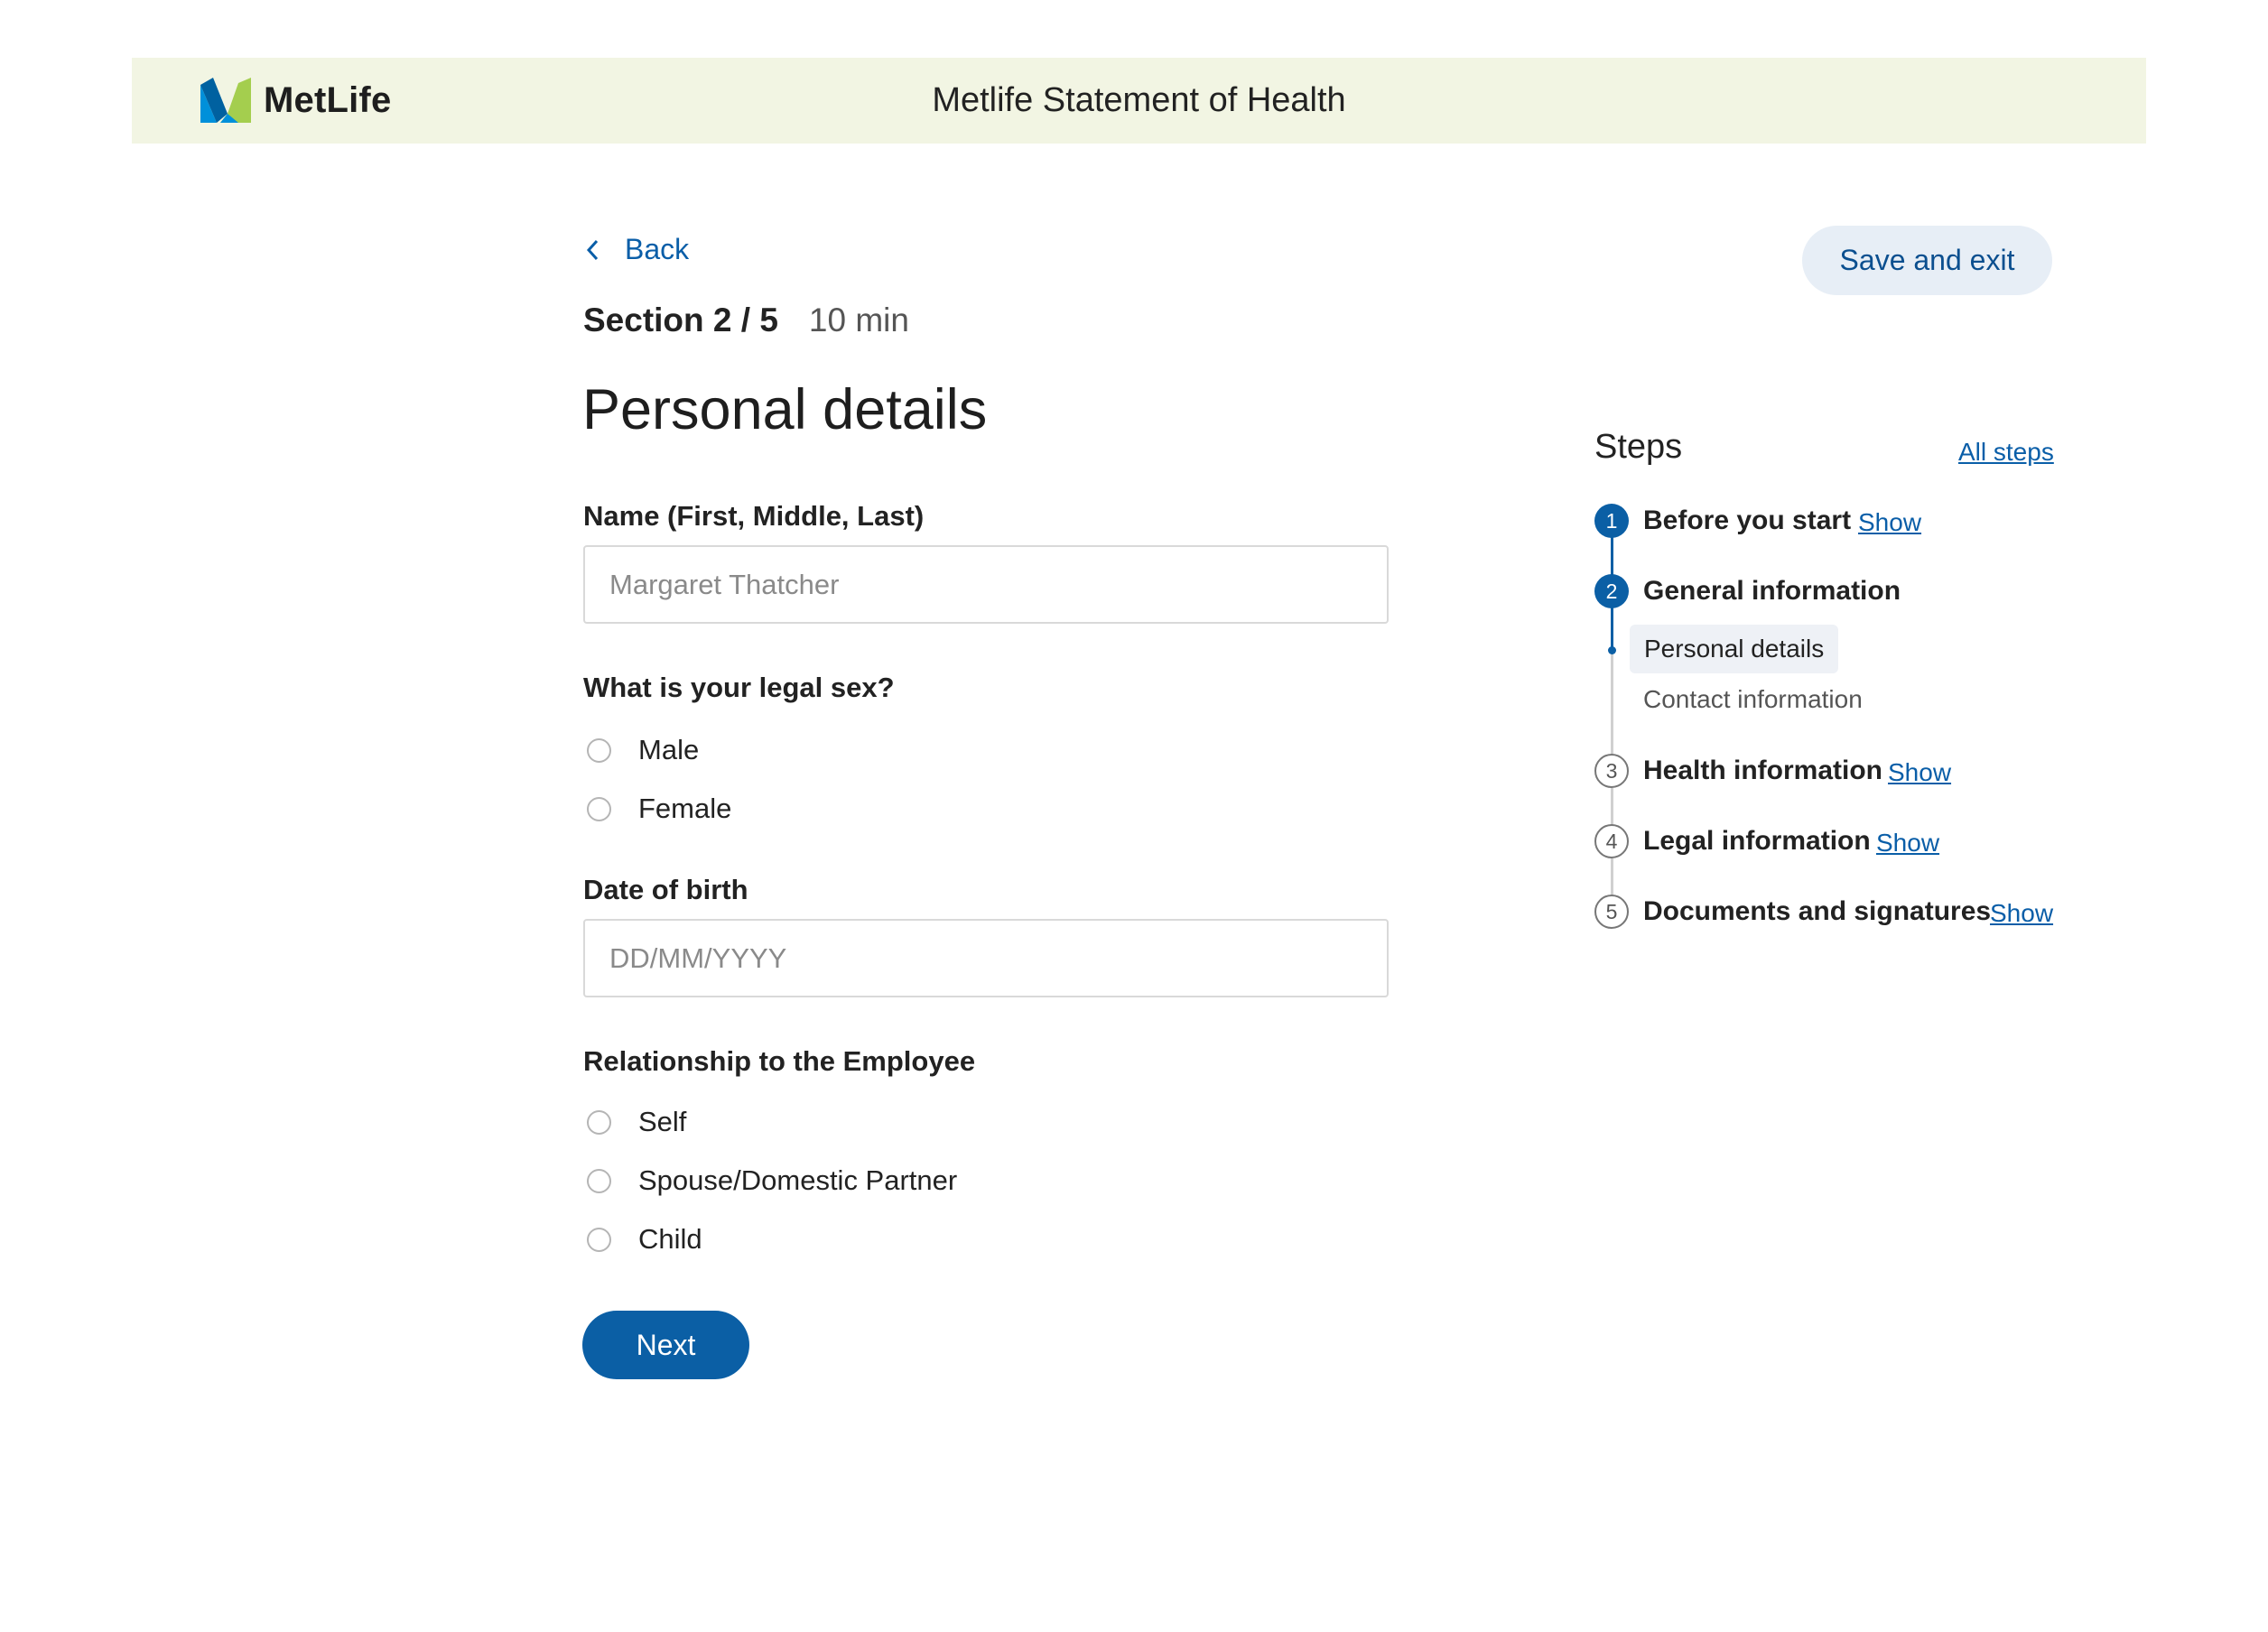 This screenshot has width=2268, height=1632. I want to click on step-1-label: Before you start, so click(1747, 520).